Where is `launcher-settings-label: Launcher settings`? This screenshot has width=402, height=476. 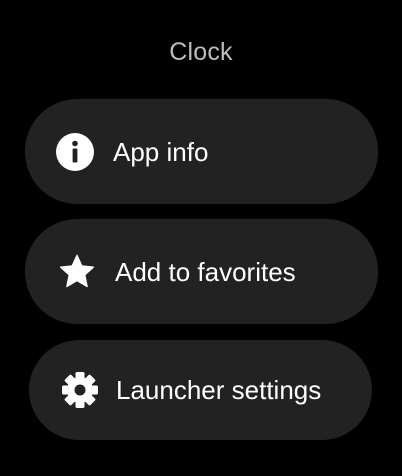
launcher-settings-label: Launcher settings is located at coordinates (219, 390).